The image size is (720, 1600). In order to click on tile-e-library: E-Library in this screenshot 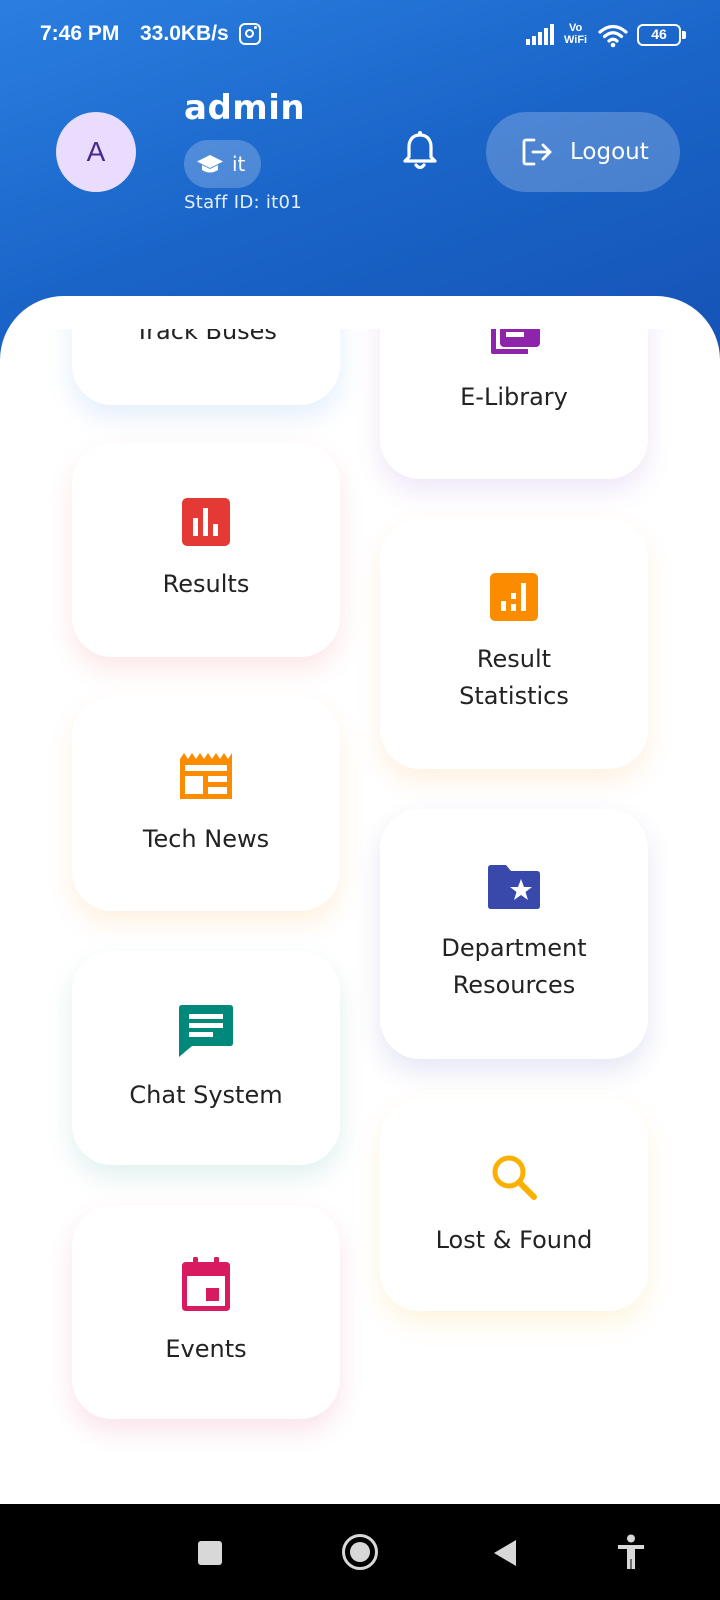, I will do `click(514, 404)`.